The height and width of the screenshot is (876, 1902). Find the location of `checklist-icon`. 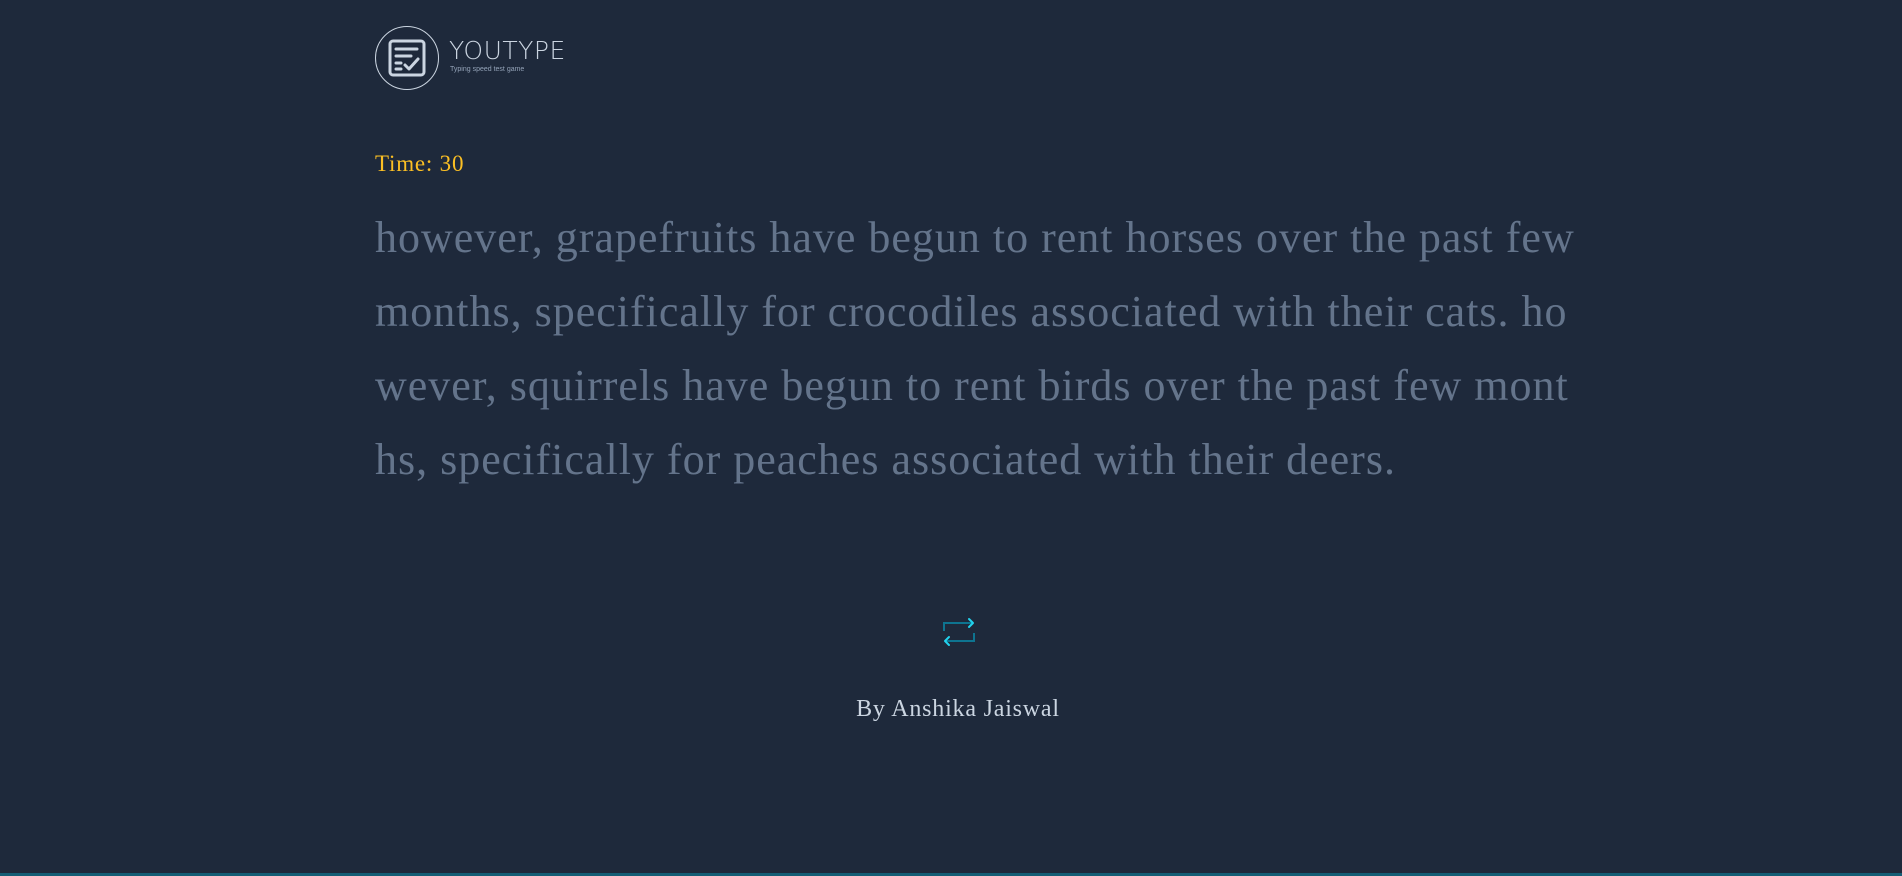

checklist-icon is located at coordinates (407, 58).